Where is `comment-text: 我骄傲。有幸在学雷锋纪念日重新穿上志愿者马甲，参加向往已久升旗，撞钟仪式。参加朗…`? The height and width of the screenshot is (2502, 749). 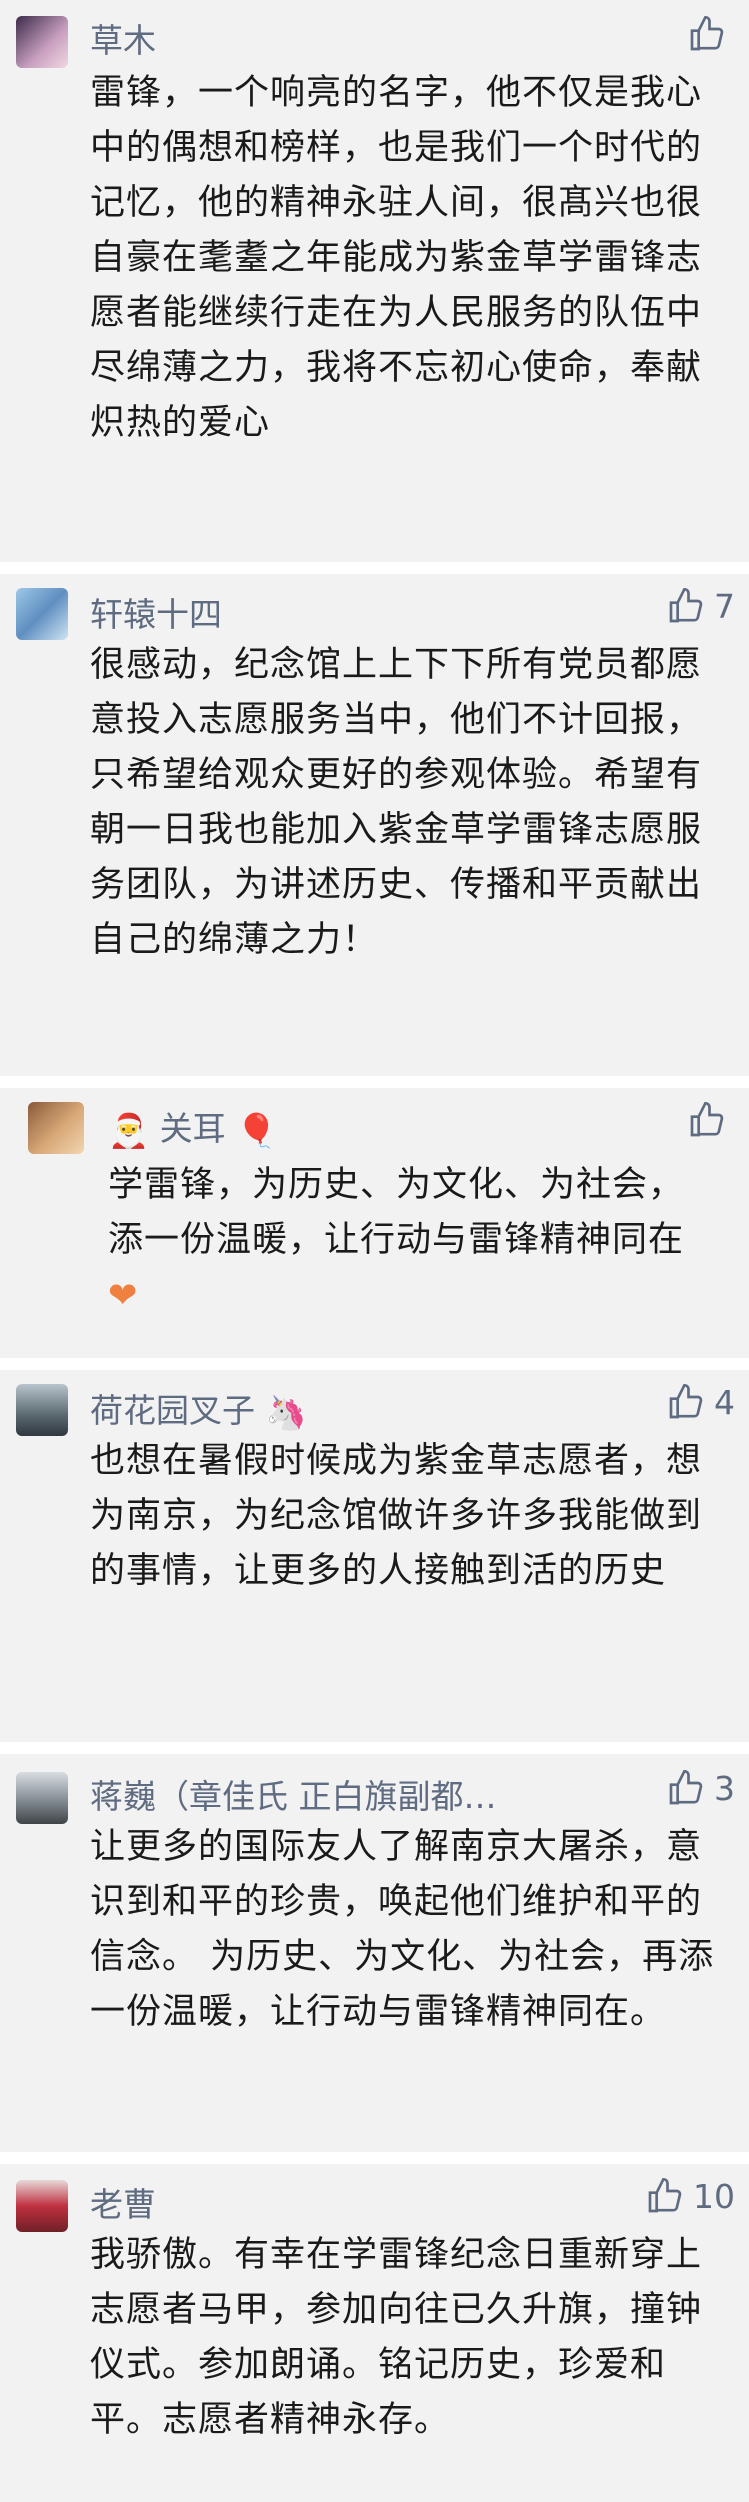
comment-text: 我骄傲。有幸在学雷锋纪念日重新穿上志愿者马甲，参加向往已久升旗，撞钟仪式。参加朗… is located at coordinates (396, 2337).